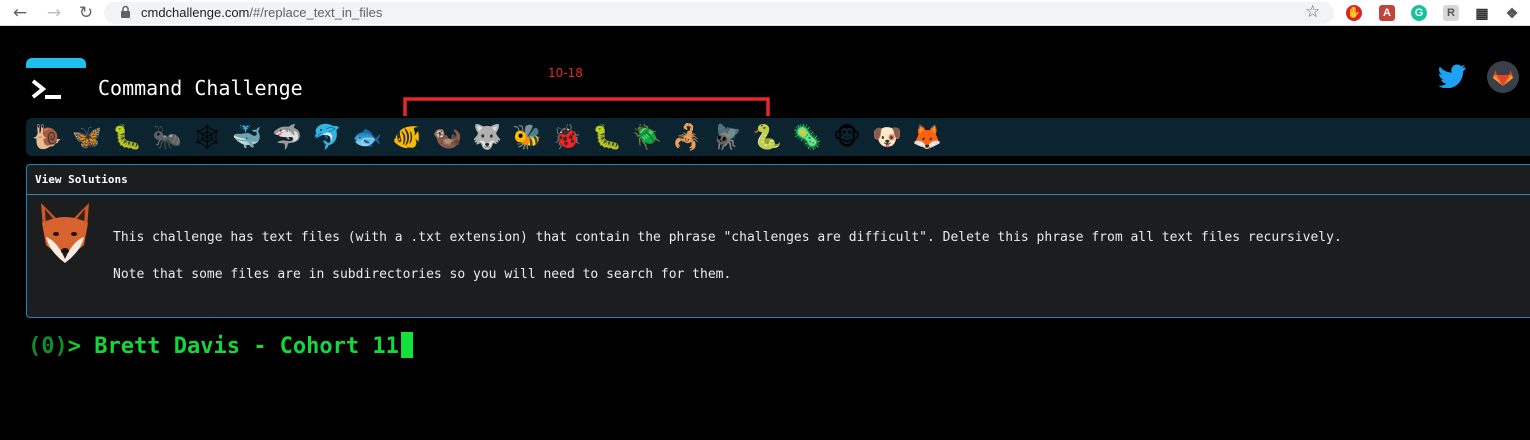  What do you see at coordinates (48, 346) in the screenshot?
I see `solved-count: (0)` at bounding box center [48, 346].